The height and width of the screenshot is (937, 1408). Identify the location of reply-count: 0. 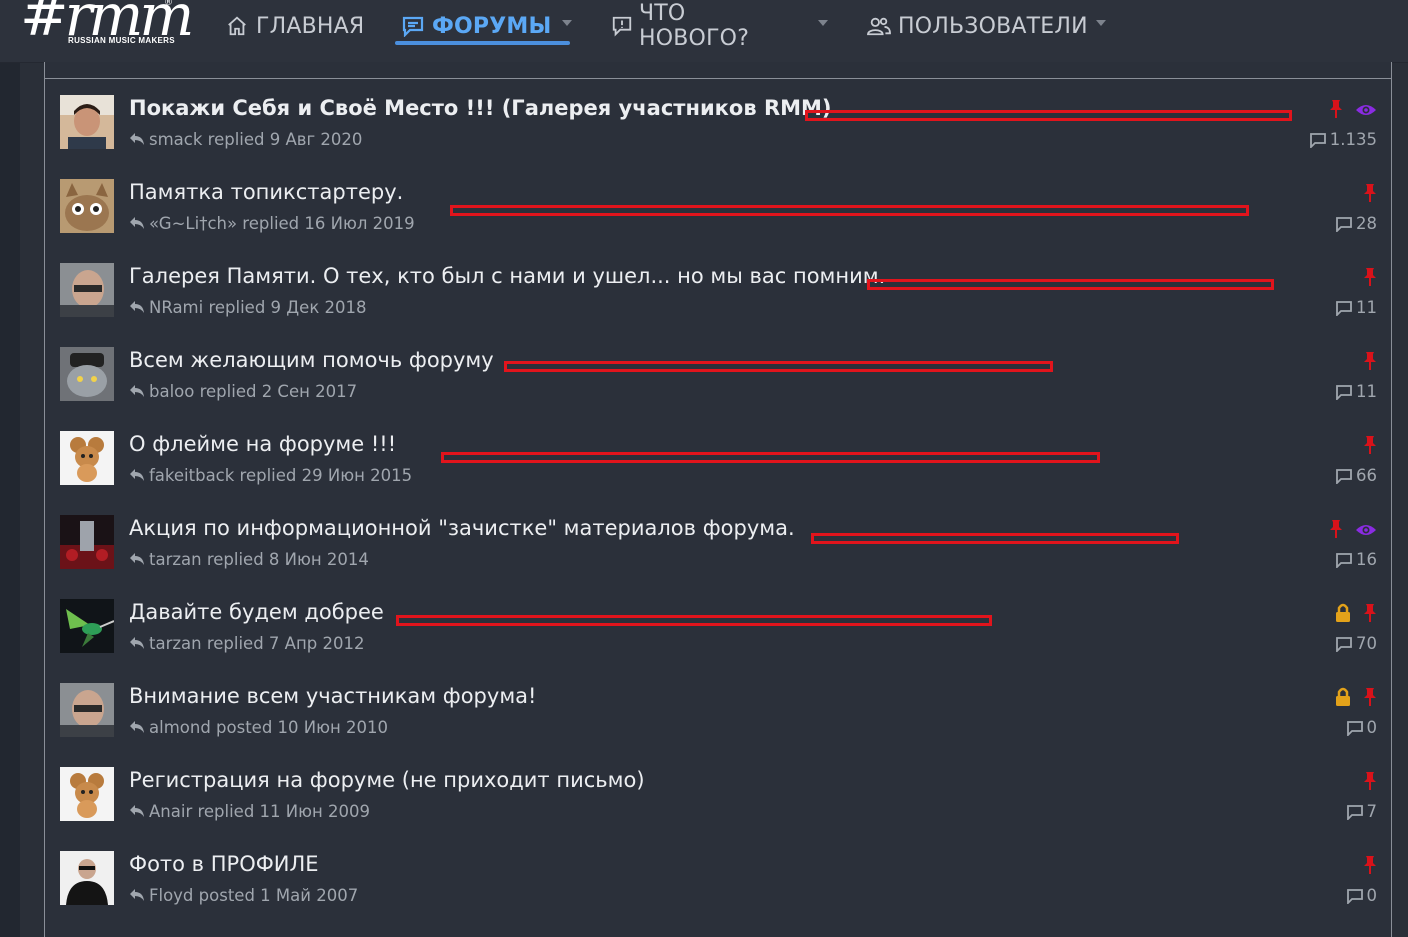
(1362, 895).